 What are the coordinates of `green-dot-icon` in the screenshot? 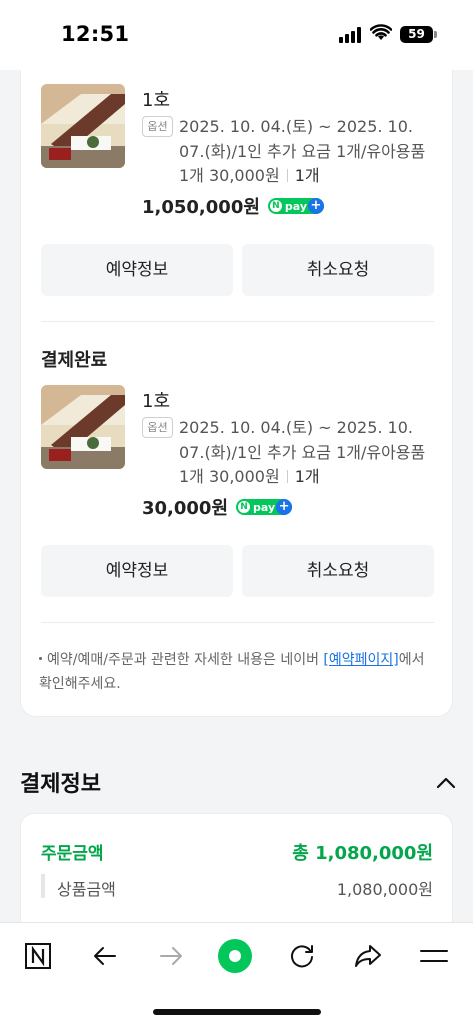 It's located at (235, 956).